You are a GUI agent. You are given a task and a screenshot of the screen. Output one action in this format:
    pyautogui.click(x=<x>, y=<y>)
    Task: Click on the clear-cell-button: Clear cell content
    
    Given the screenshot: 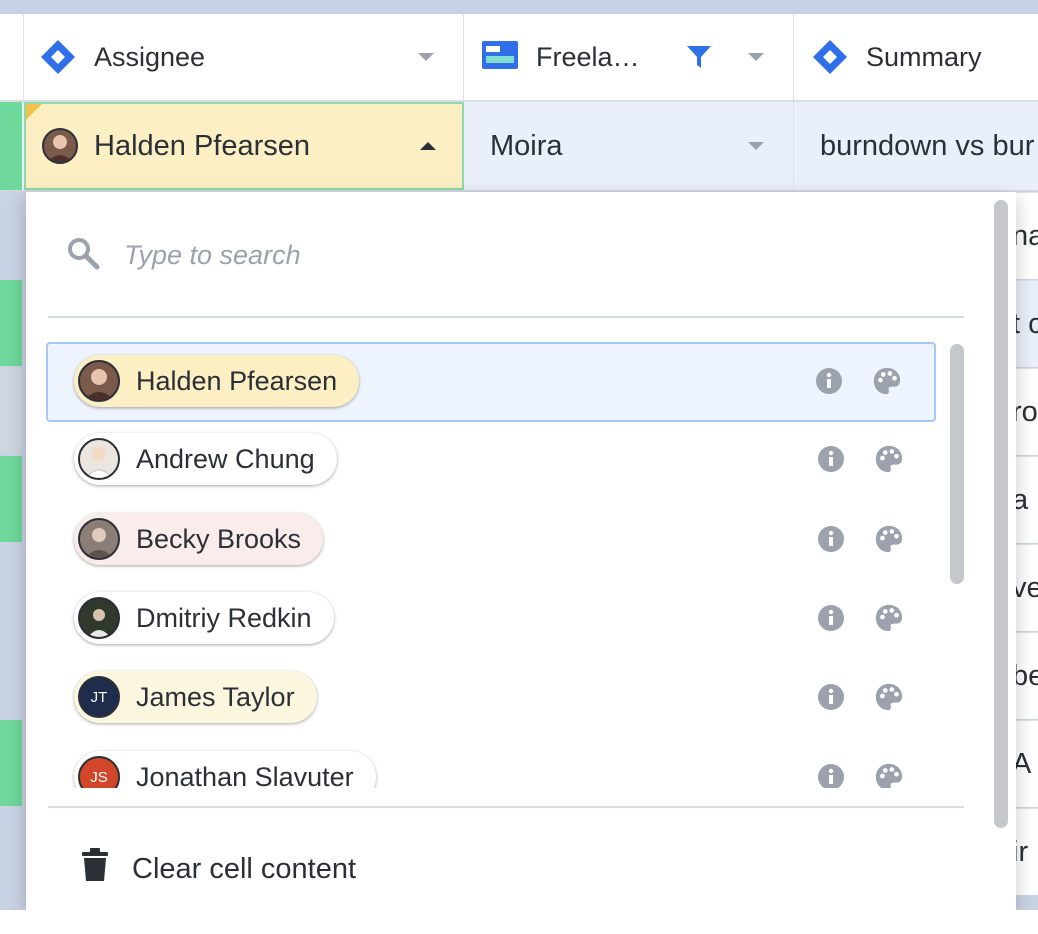 What is the action you would take?
    pyautogui.click(x=218, y=869)
    